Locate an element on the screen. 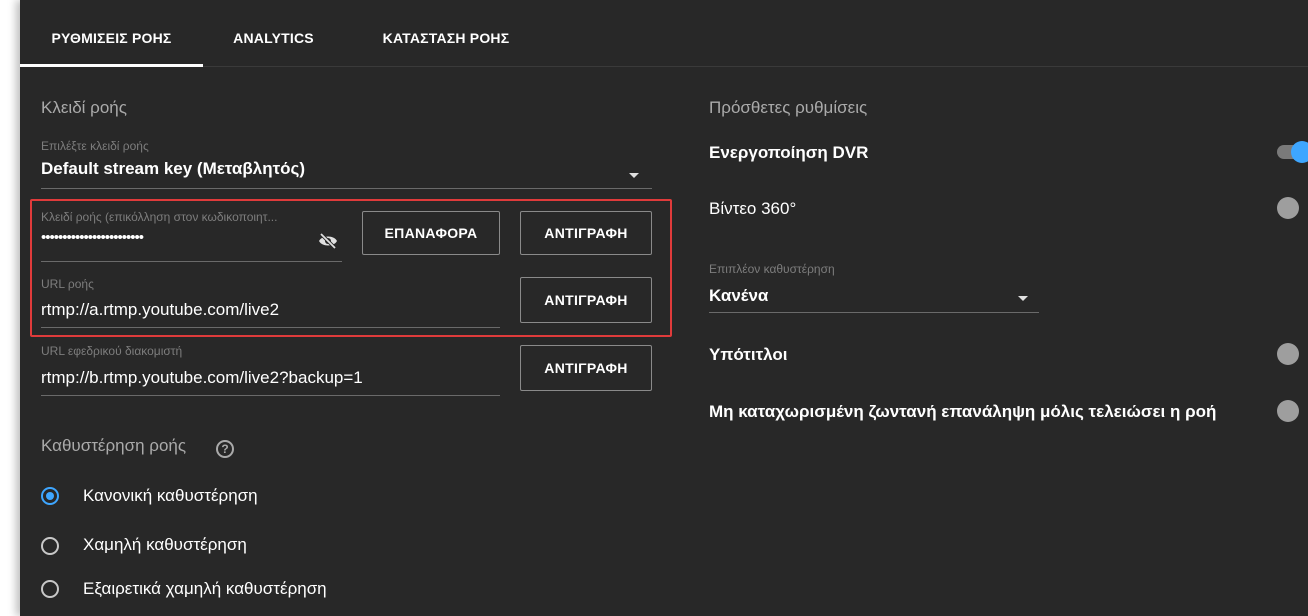 The width and height of the screenshot is (1308, 616). radio-normal-latency-label: Κανονική καθυστέρηση is located at coordinates (170, 495).